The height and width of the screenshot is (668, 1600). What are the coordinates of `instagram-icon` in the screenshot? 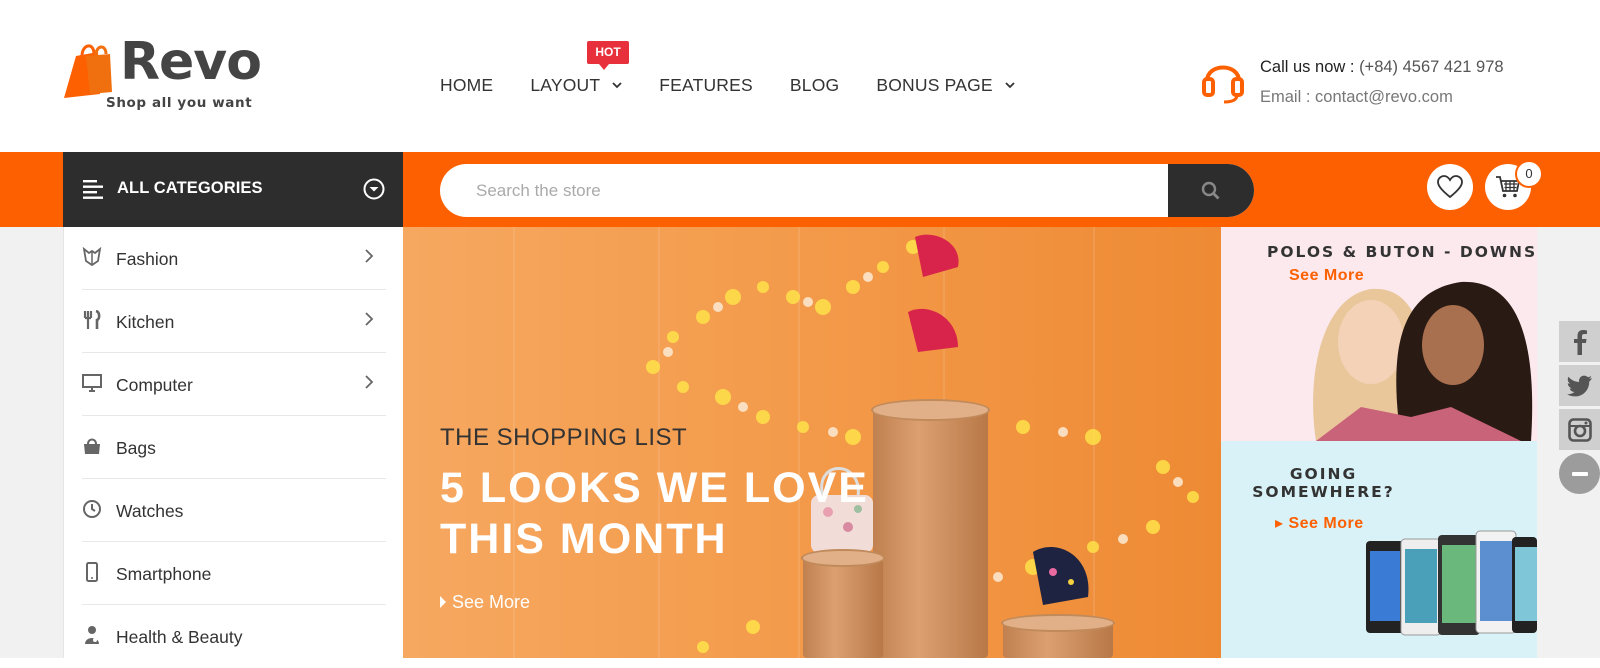 It's located at (1579, 429).